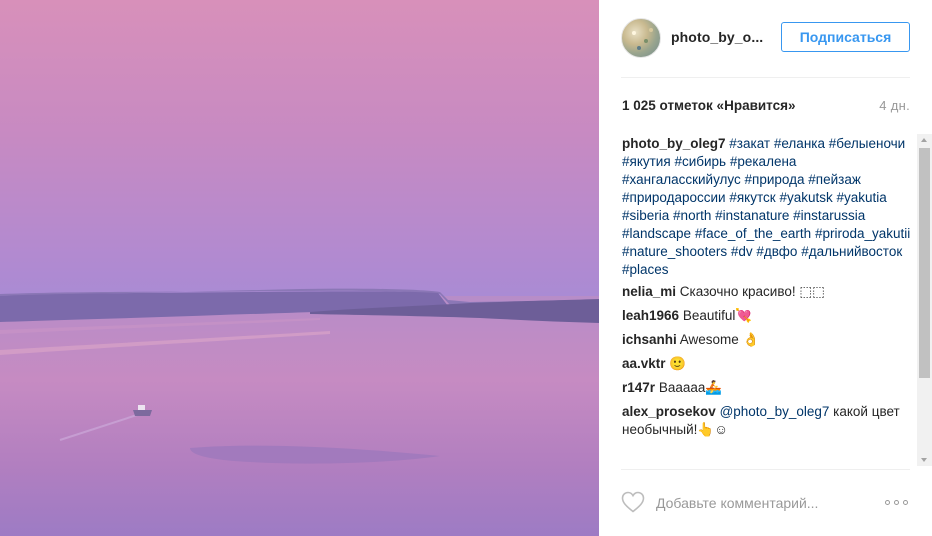  I want to click on comment-item: aa.vktr 🙂, so click(768, 364).